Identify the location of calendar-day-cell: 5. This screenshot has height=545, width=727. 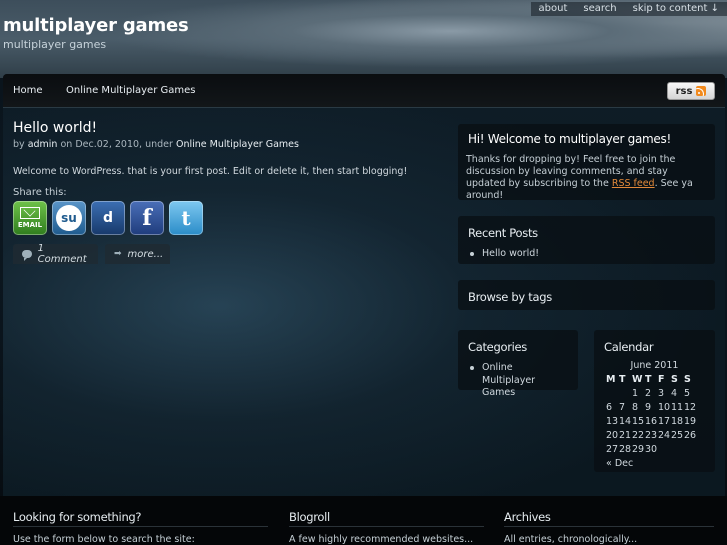
(687, 393).